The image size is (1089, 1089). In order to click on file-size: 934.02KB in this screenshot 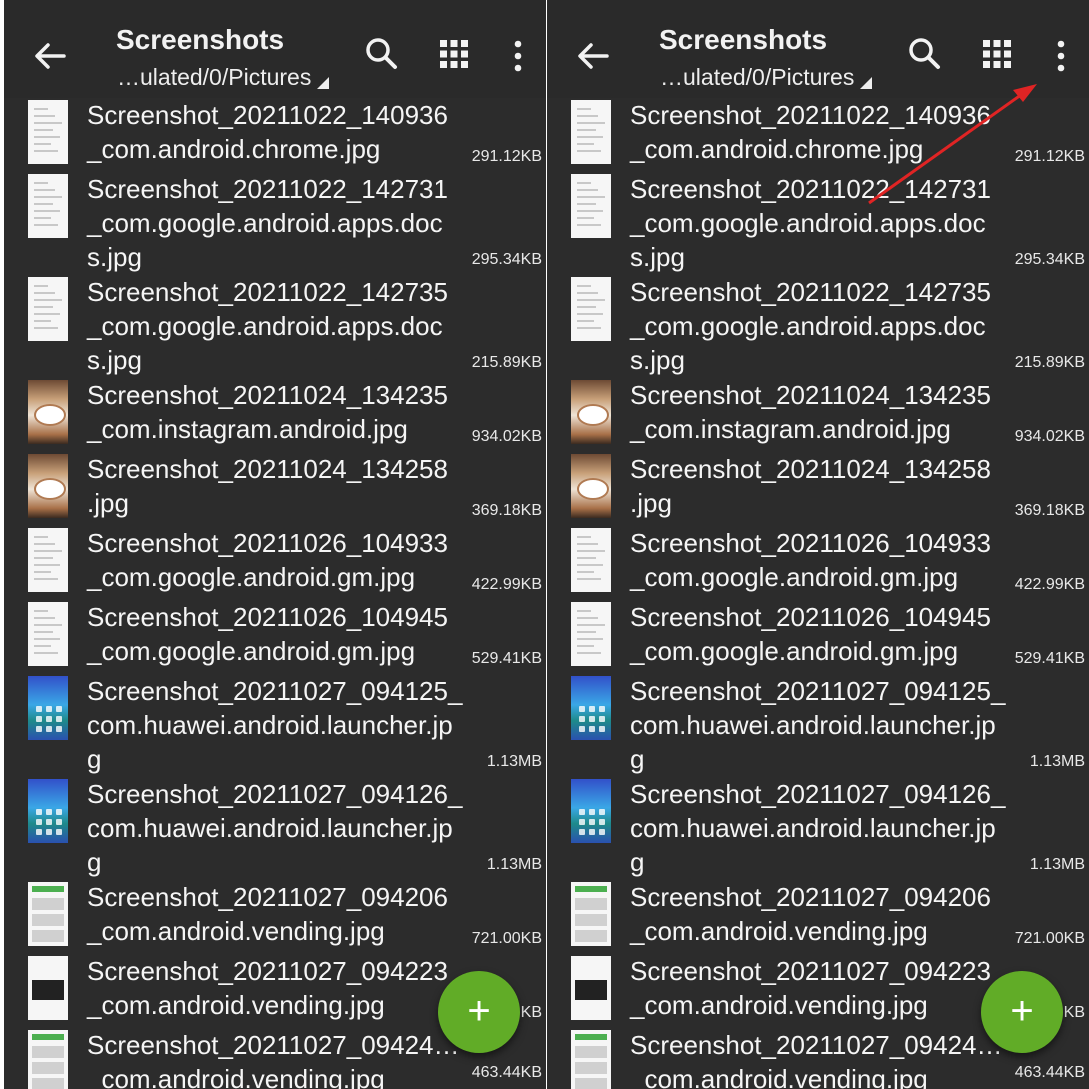, I will do `click(506, 436)`.